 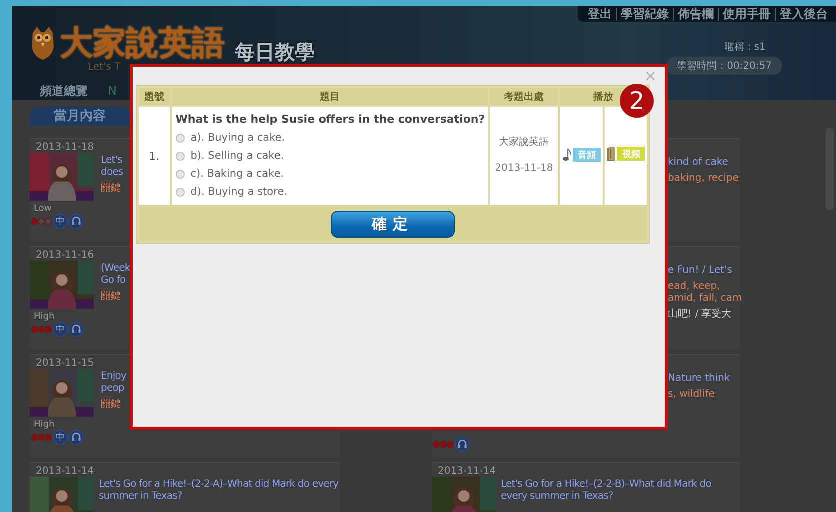 I want to click on nav-item: 頻道總覽, so click(x=64, y=91).